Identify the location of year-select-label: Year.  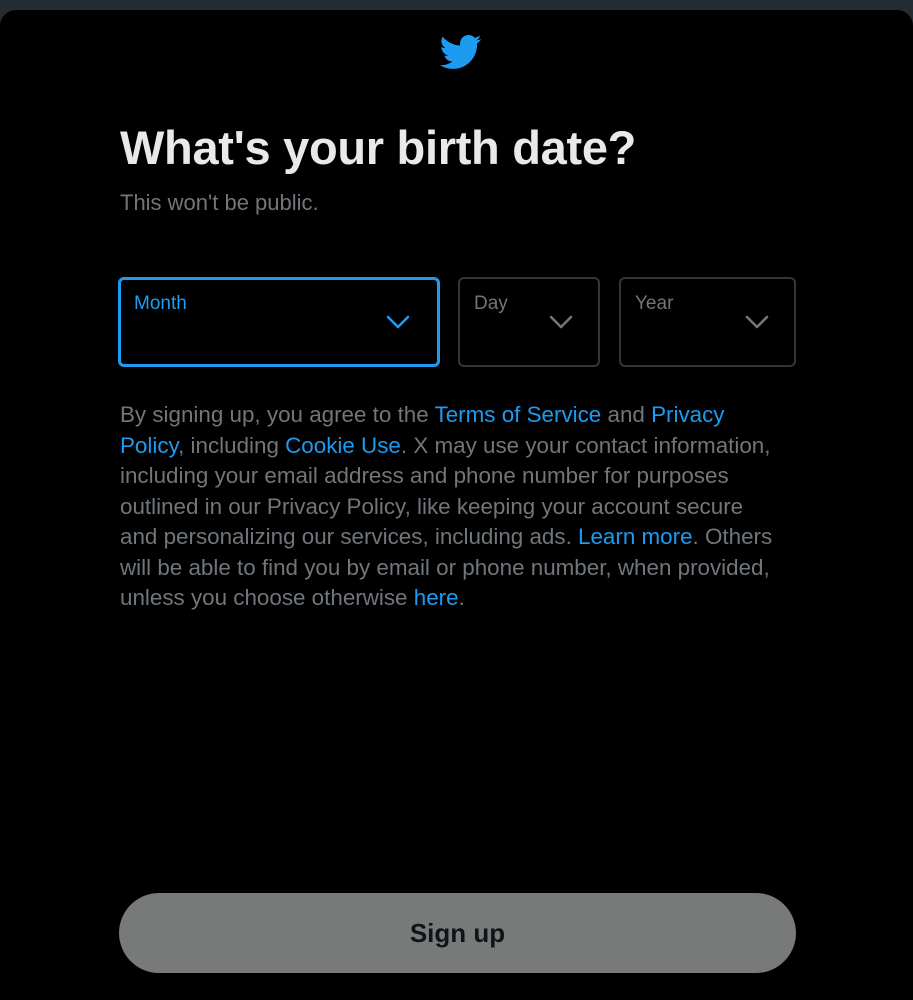
(654, 303).